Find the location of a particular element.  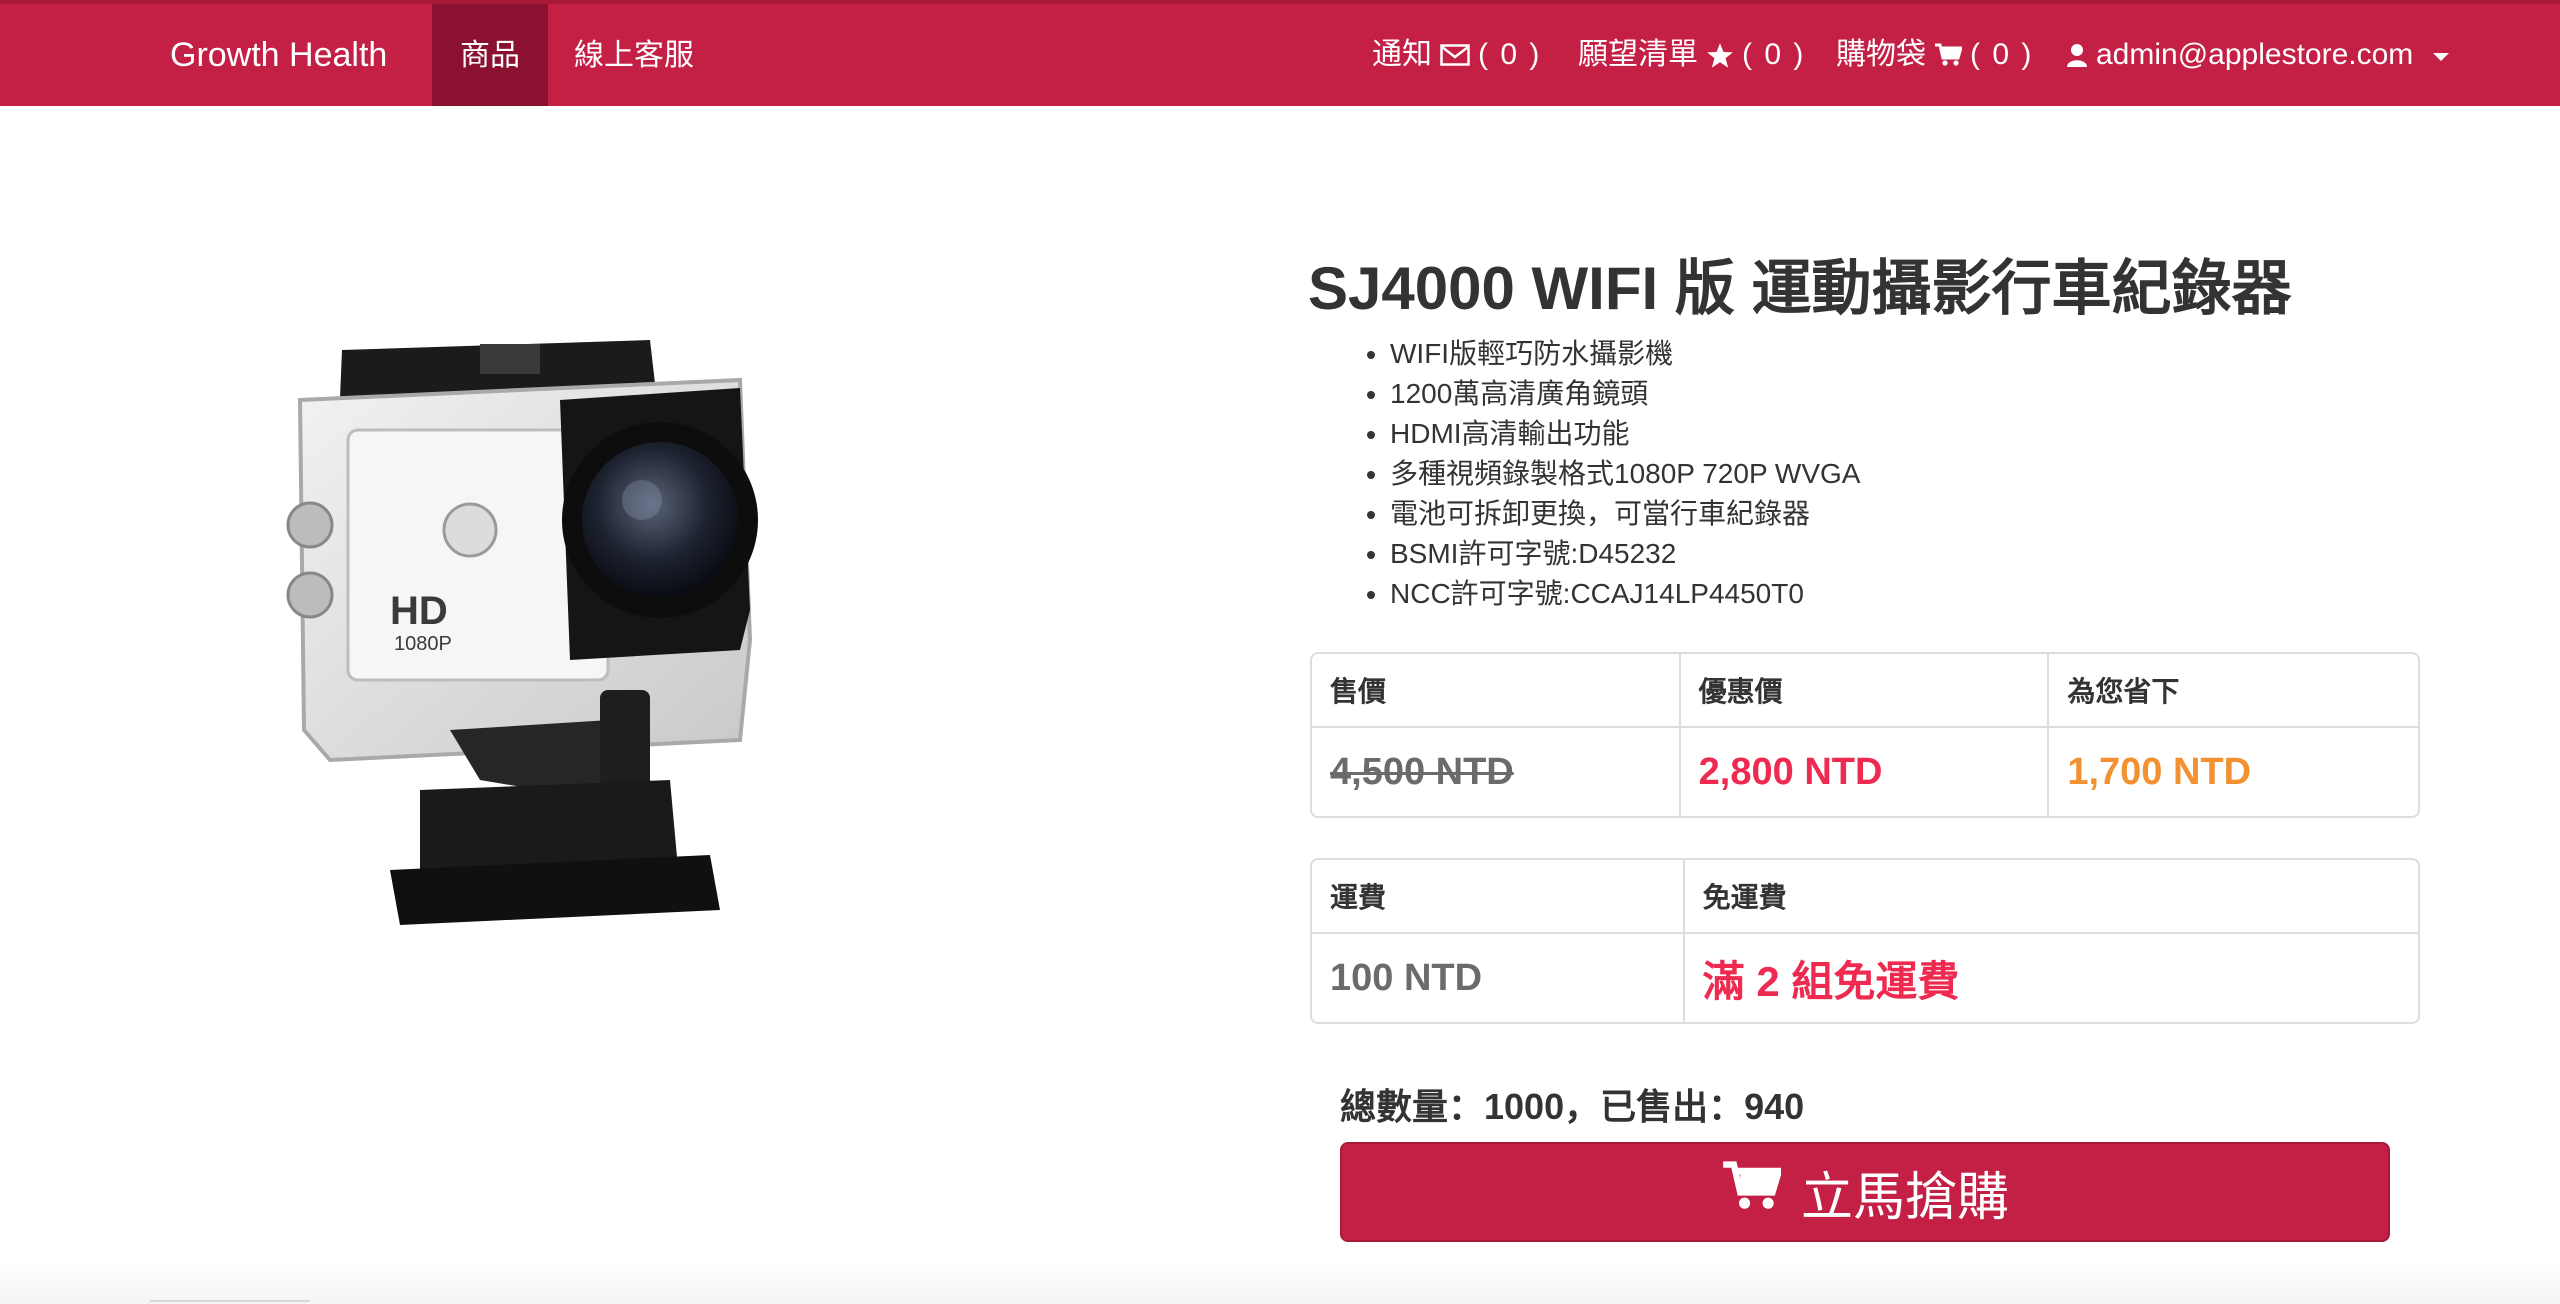

buy-now-button: 立馬搶購 is located at coordinates (1865, 1192).